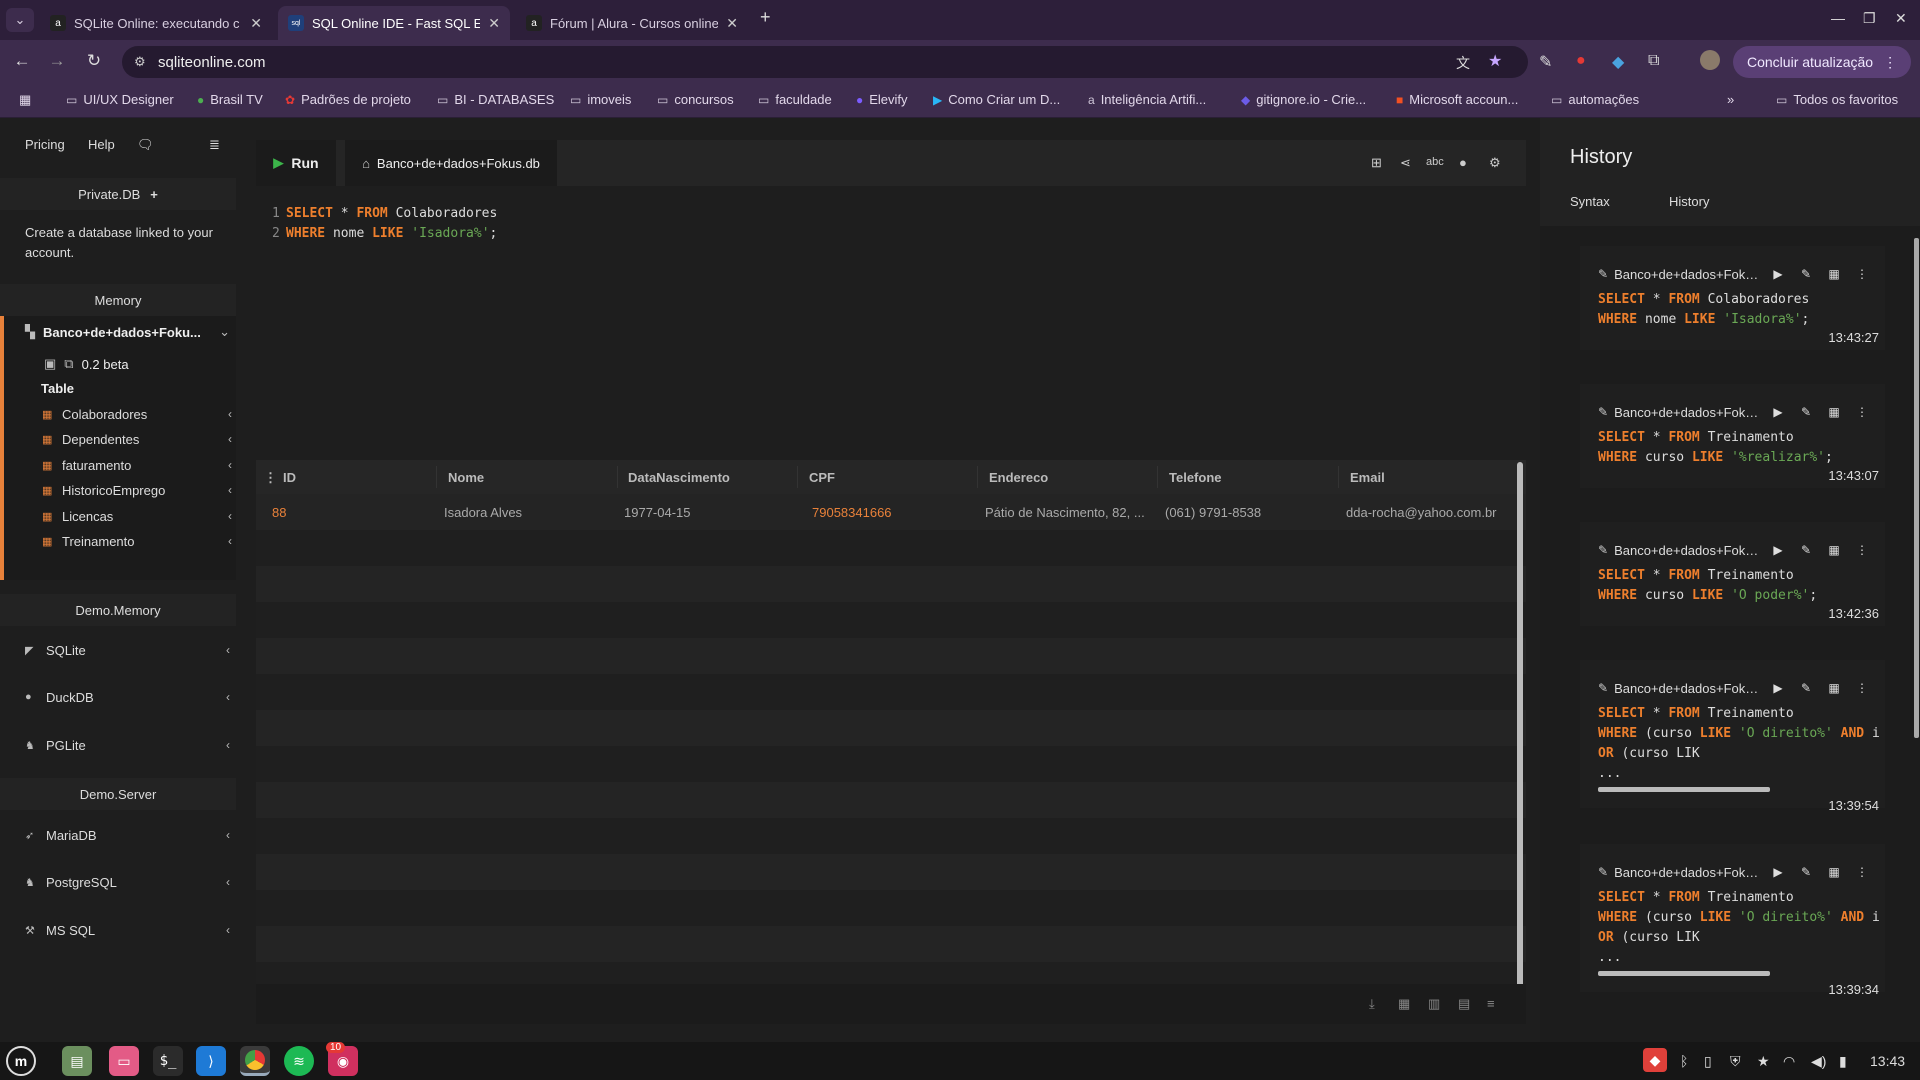 This screenshot has width=1920, height=1080. I want to click on bookmark-3: ▭ BI - DATABASES, so click(495, 99).